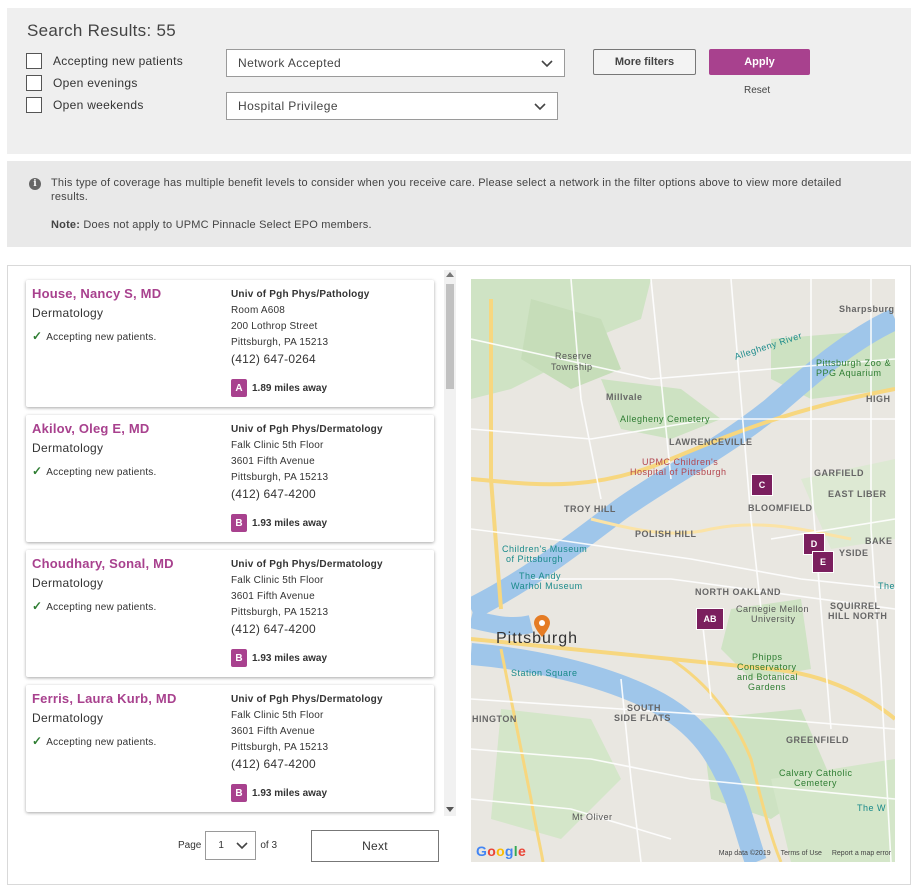 Image resolution: width=918 pixels, height=895 pixels. What do you see at coordinates (221, 845) in the screenshot?
I see `page-select-value: 1` at bounding box center [221, 845].